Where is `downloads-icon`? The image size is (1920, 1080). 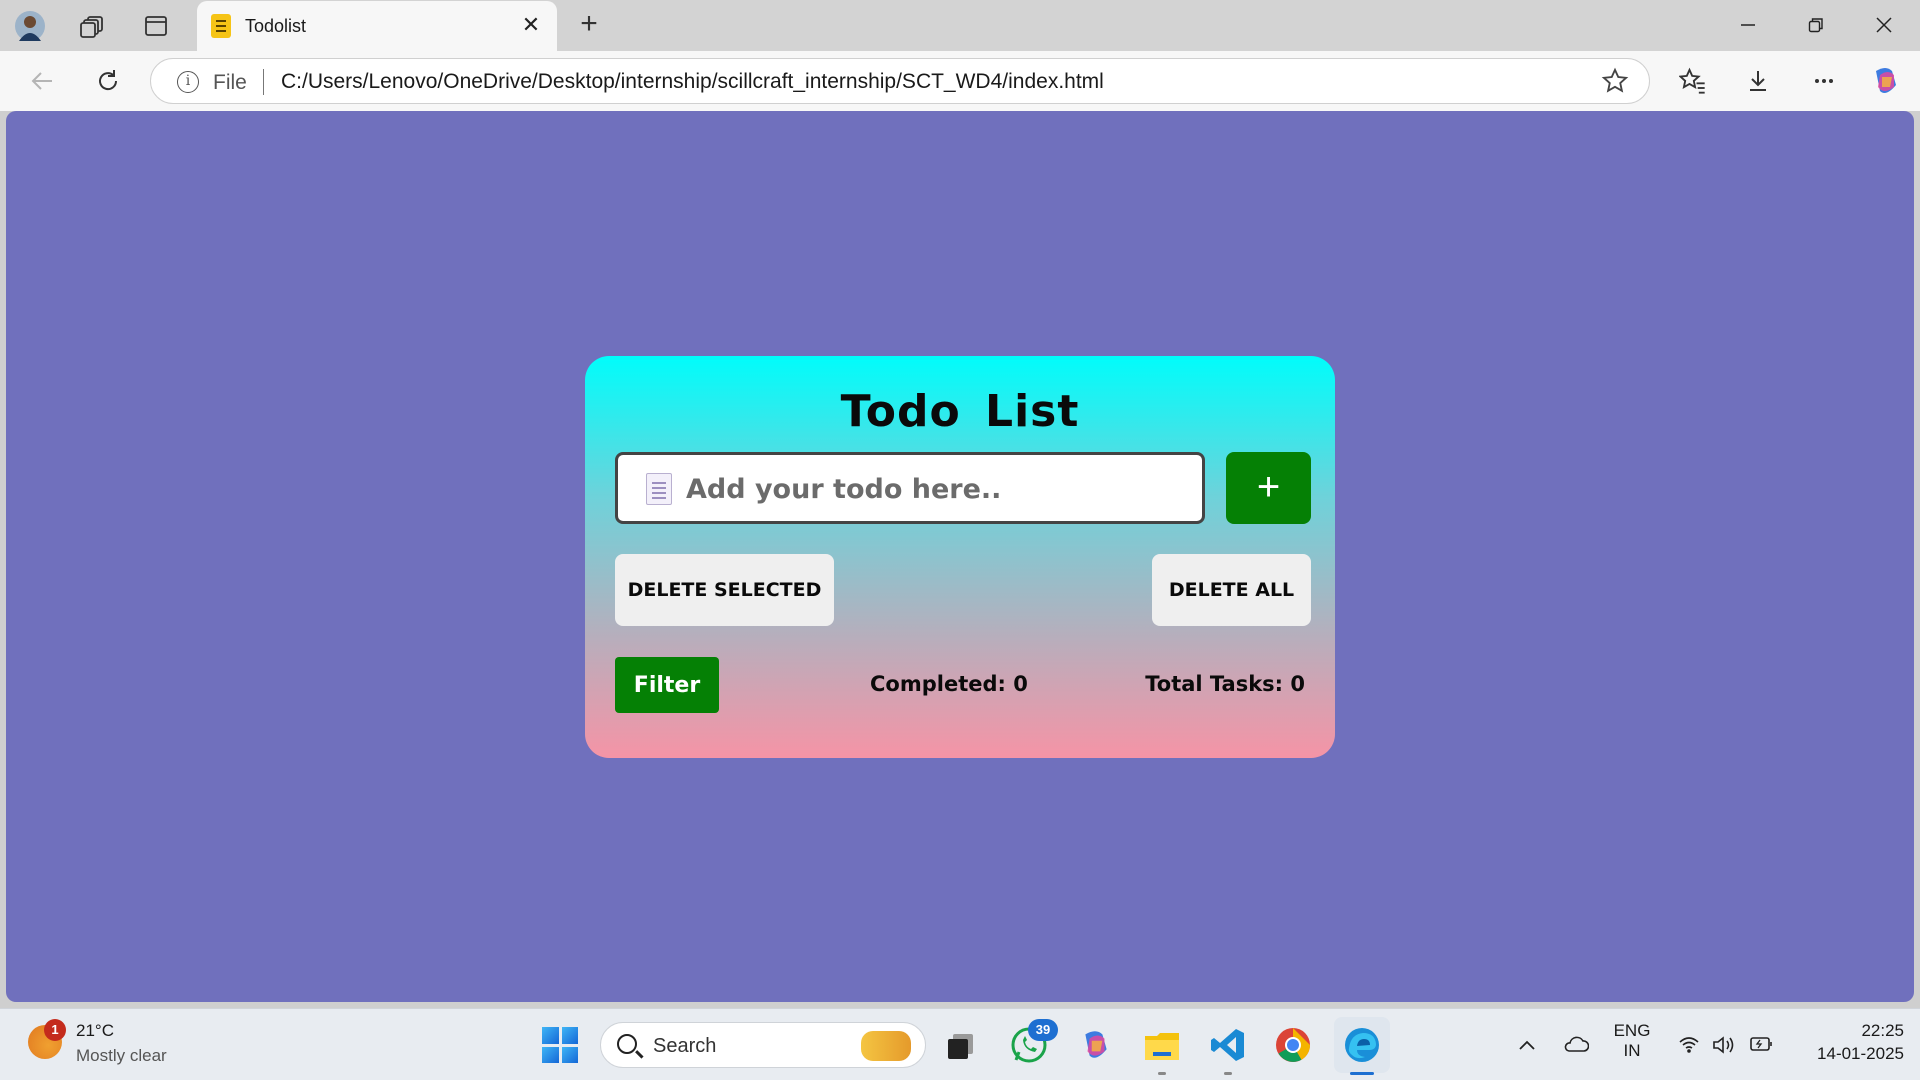
downloads-icon is located at coordinates (1758, 81).